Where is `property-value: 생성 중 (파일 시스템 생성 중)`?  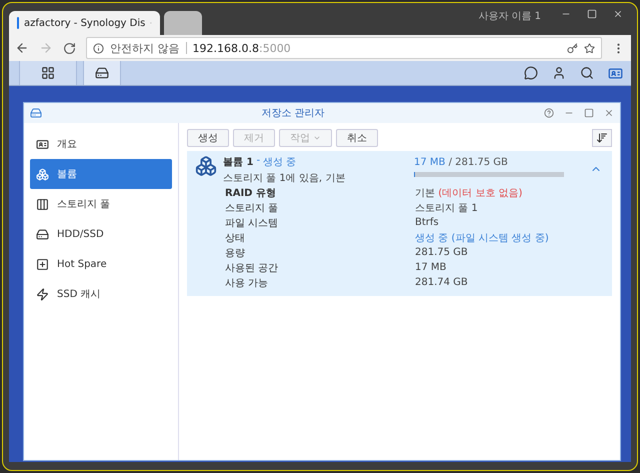
property-value: 생성 중 (파일 시스템 생성 중) is located at coordinates (482, 238).